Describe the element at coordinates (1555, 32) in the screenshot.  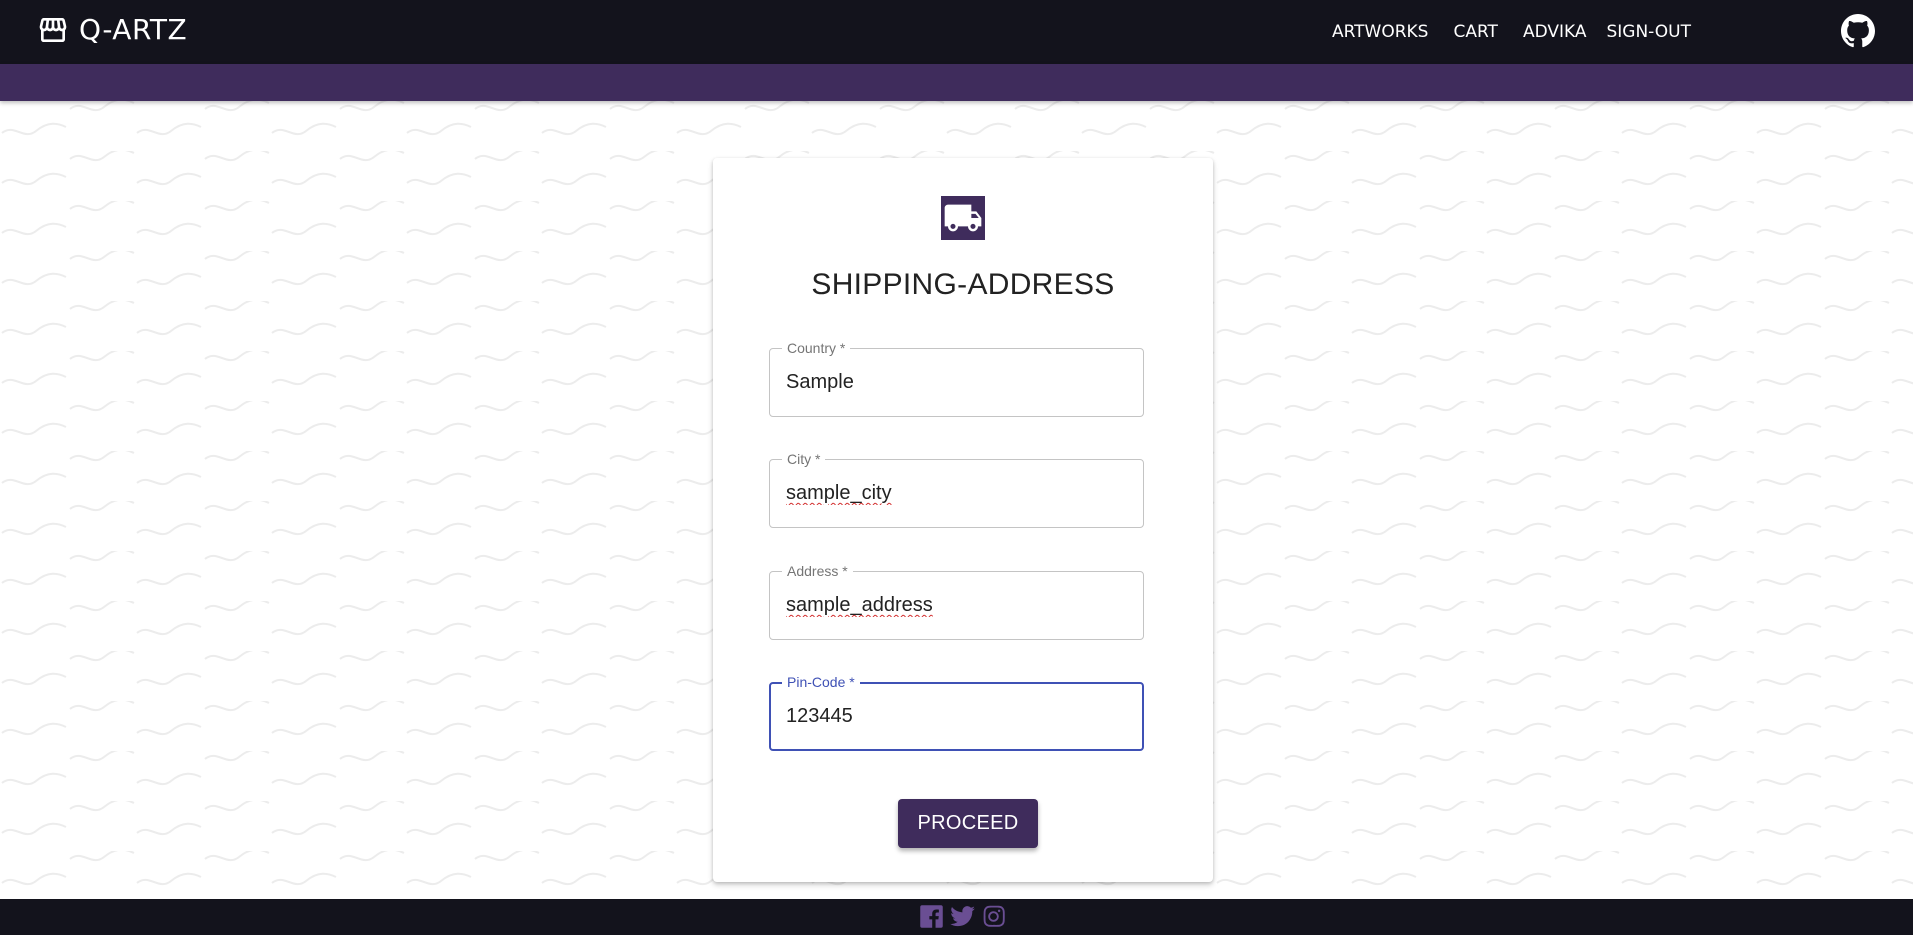
I see `nav-link-user: ADVIKA` at that location.